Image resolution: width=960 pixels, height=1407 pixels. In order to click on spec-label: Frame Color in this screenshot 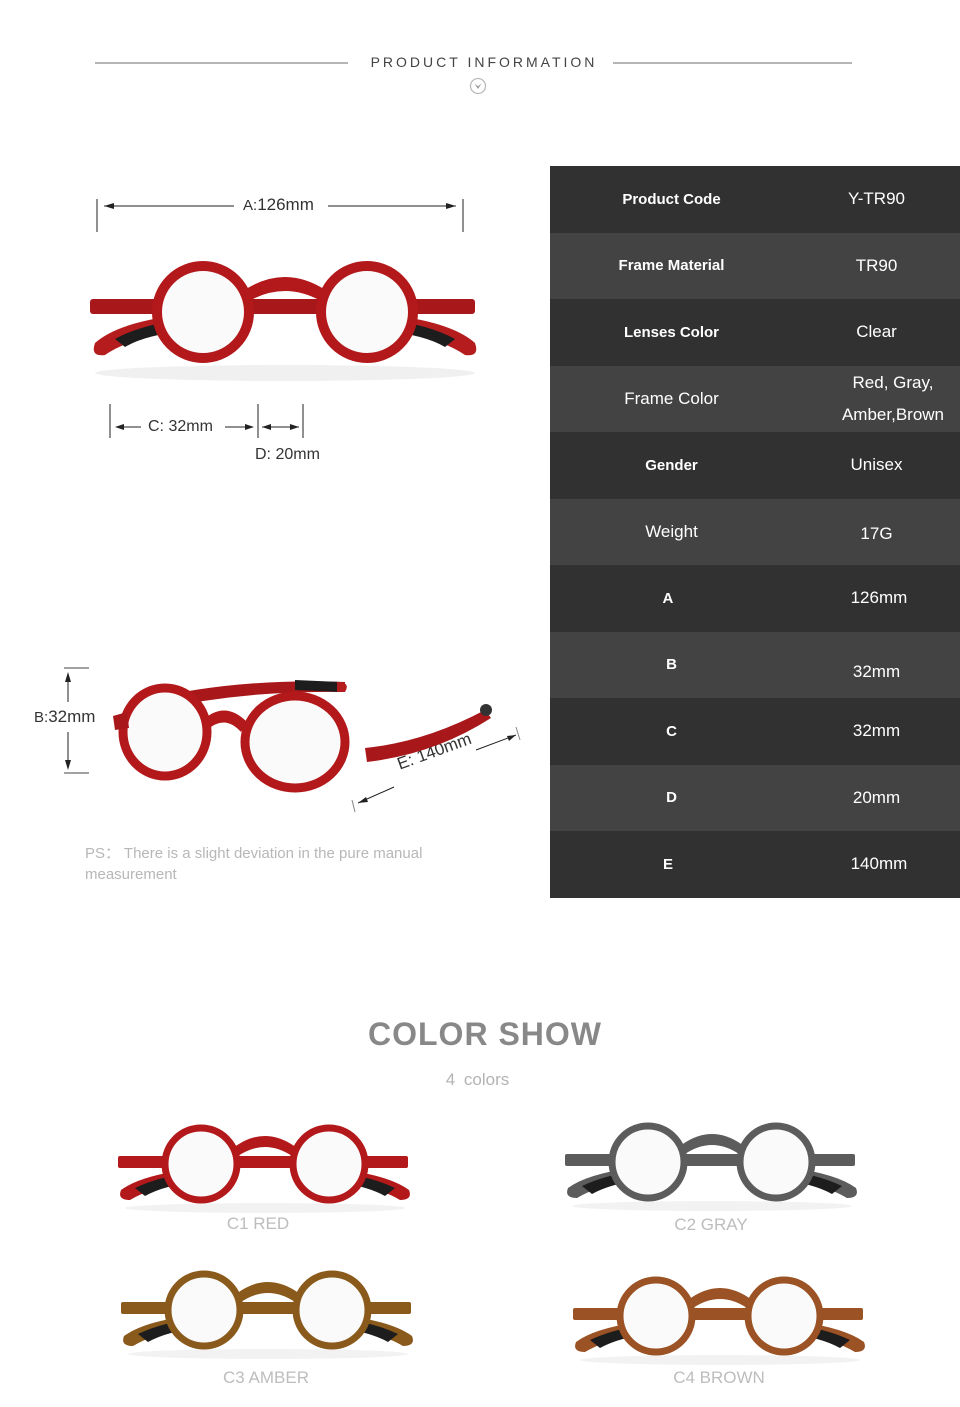, I will do `click(671, 398)`.